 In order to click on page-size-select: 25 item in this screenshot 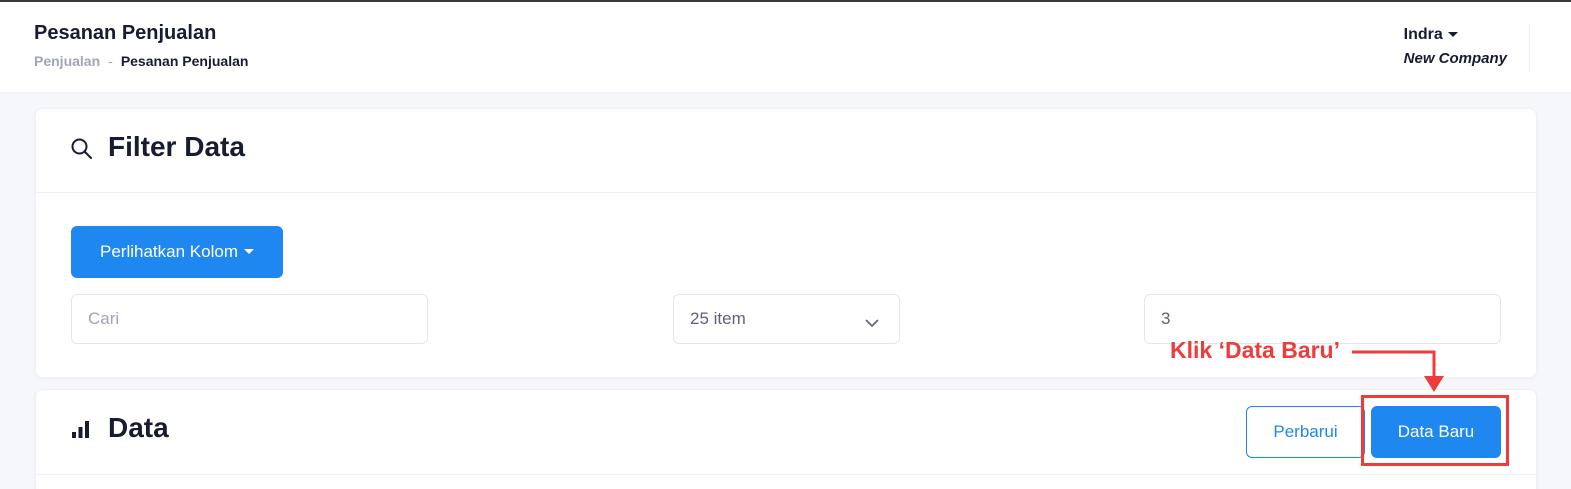, I will do `click(786, 319)`.